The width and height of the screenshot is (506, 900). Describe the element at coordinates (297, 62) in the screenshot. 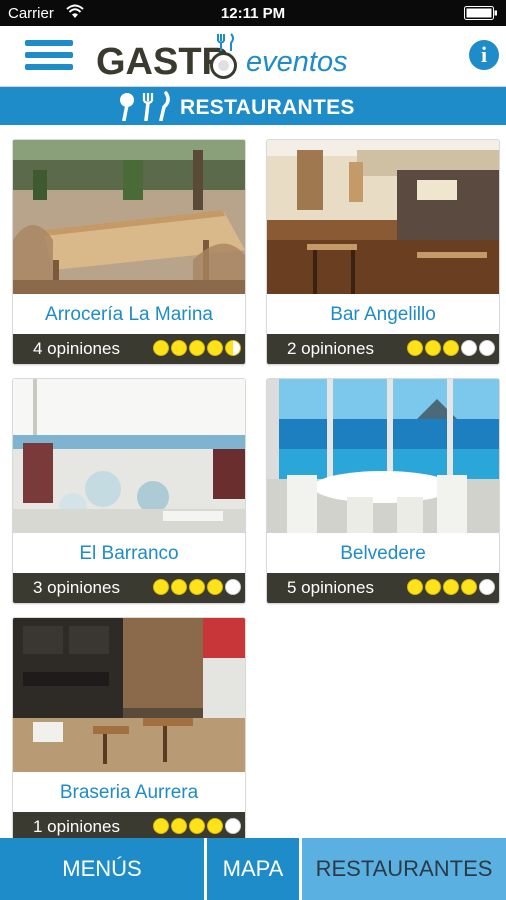

I see `logo-eventos-text: eventos` at that location.